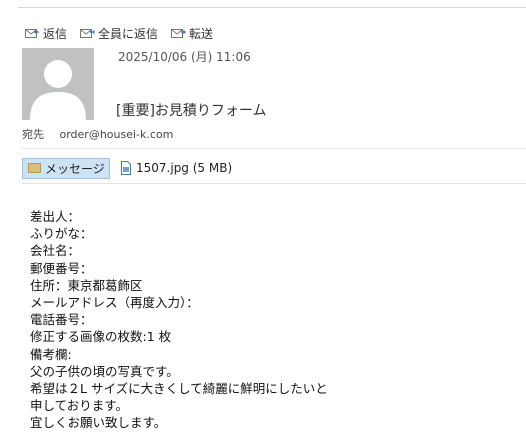 The width and height of the screenshot is (526, 432). I want to click on message-tab-label: メッセージ, so click(75, 168).